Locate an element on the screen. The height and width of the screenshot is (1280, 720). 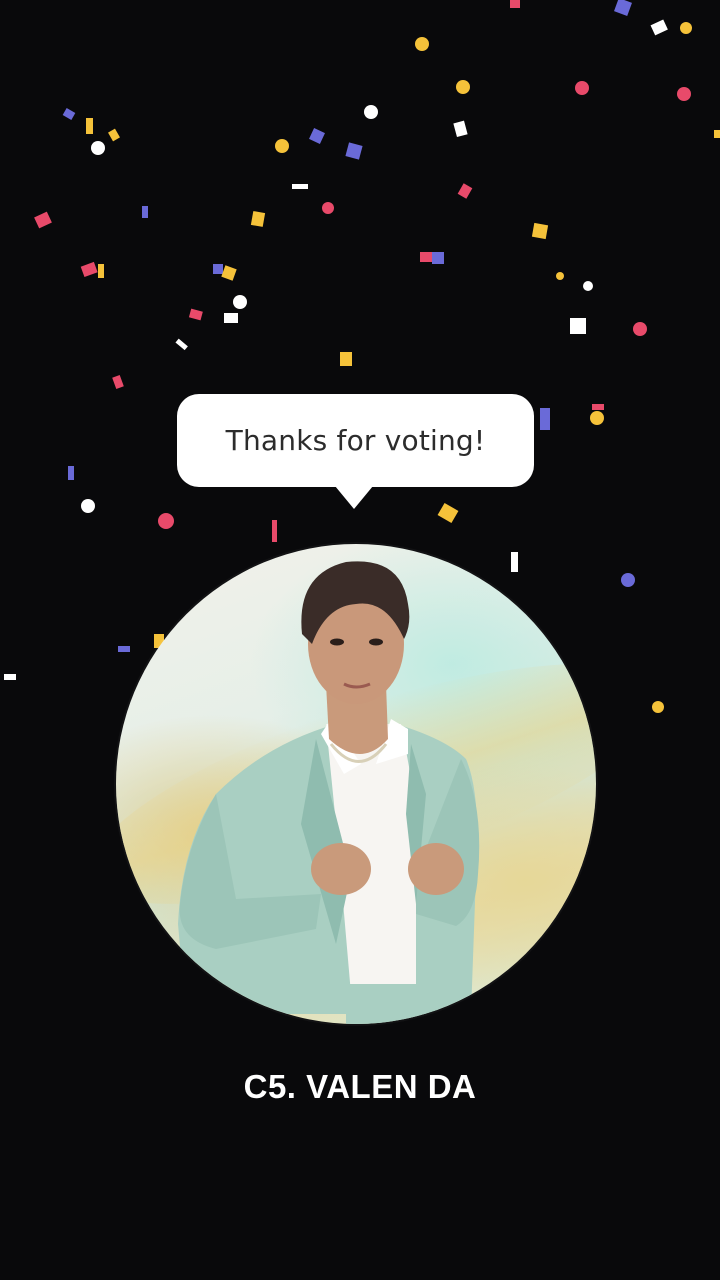
thanks-speech-bubble: Thanks for voting! is located at coordinates (355, 440).